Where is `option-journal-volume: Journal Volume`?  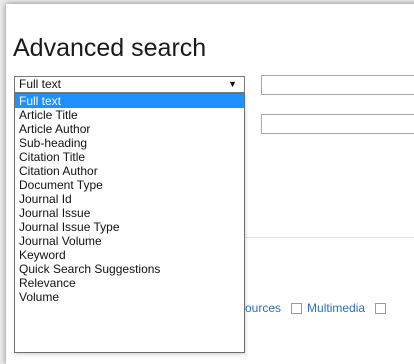 option-journal-volume: Journal Volume is located at coordinates (129, 241).